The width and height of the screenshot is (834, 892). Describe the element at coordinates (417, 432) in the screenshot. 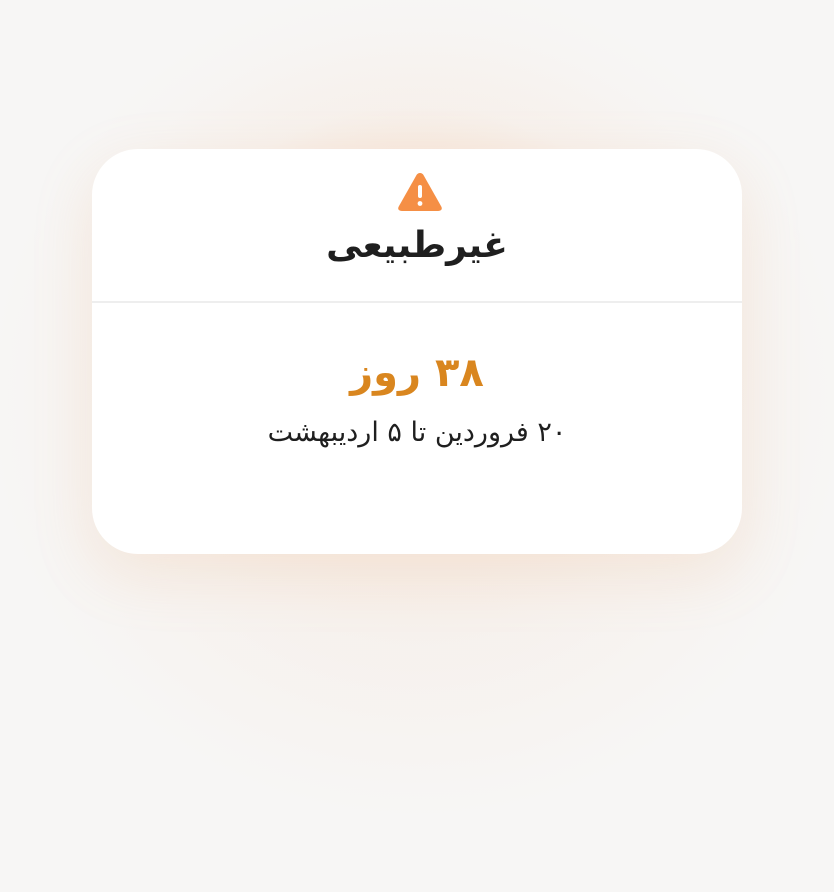

I see `cycle-date-range: ۲۰ فروردین تا ۵ اردیبهشت` at that location.